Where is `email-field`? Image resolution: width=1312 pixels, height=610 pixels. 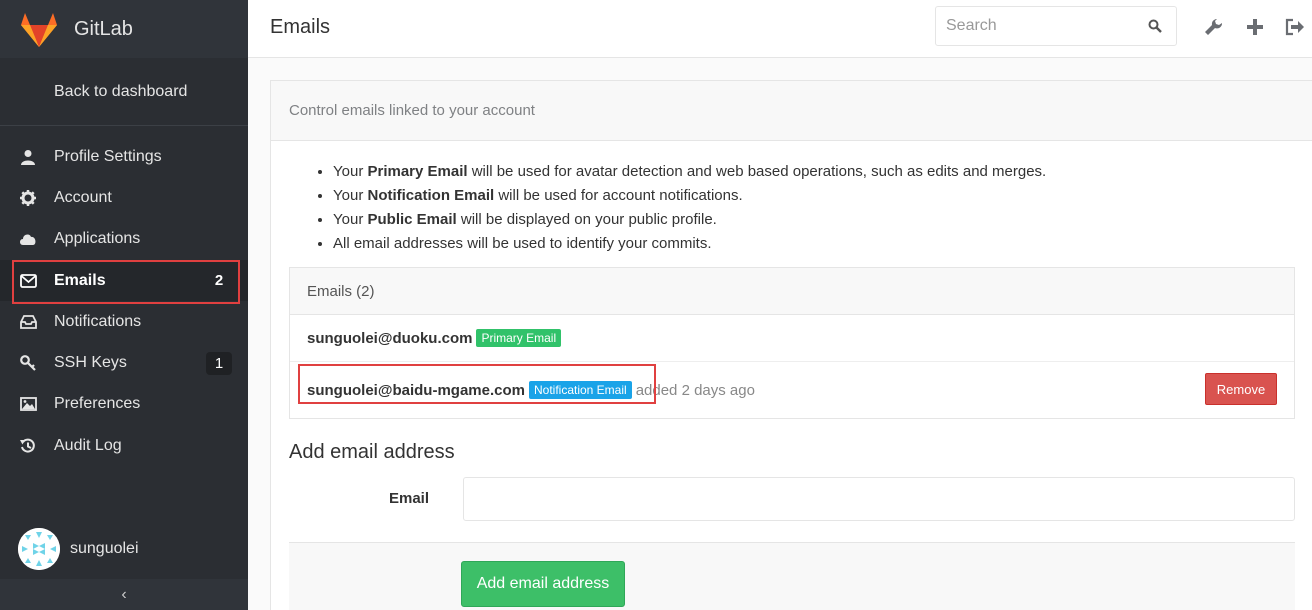 email-field is located at coordinates (879, 499).